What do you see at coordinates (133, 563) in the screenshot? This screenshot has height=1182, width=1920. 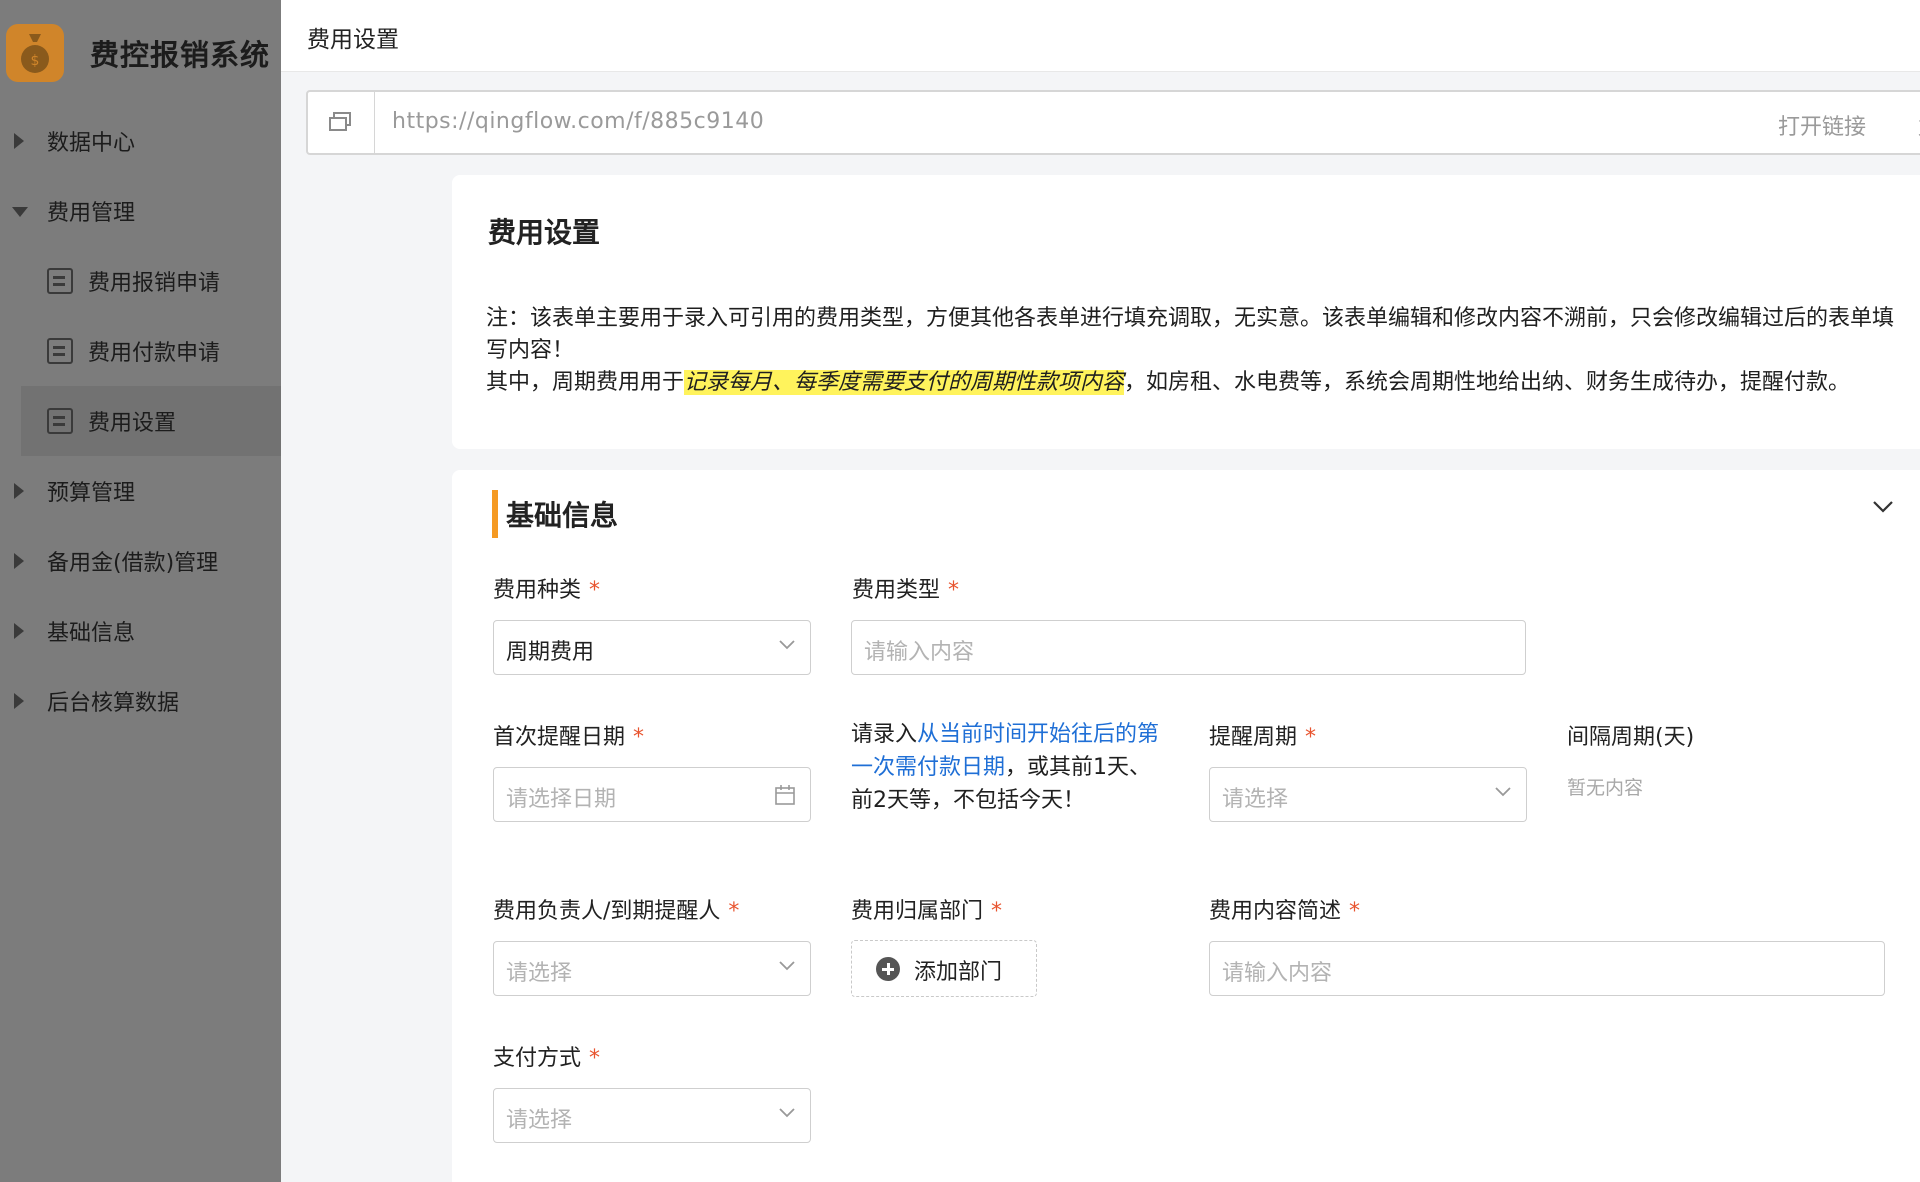 I see `sidebar-item-label: 备用金(借款)管理` at bounding box center [133, 563].